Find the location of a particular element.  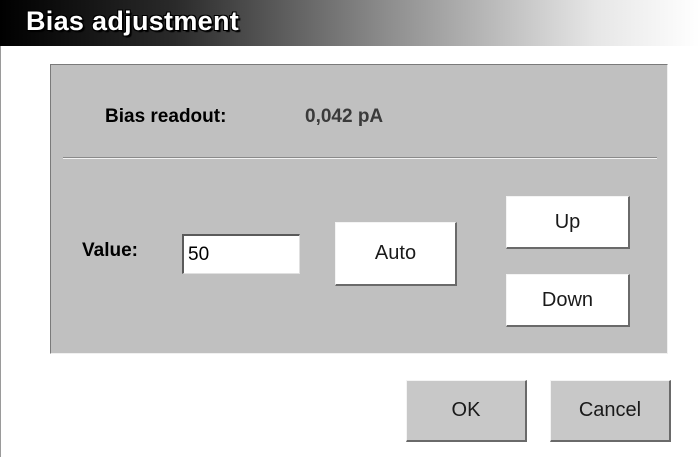

value-label: Value: is located at coordinates (110, 250).